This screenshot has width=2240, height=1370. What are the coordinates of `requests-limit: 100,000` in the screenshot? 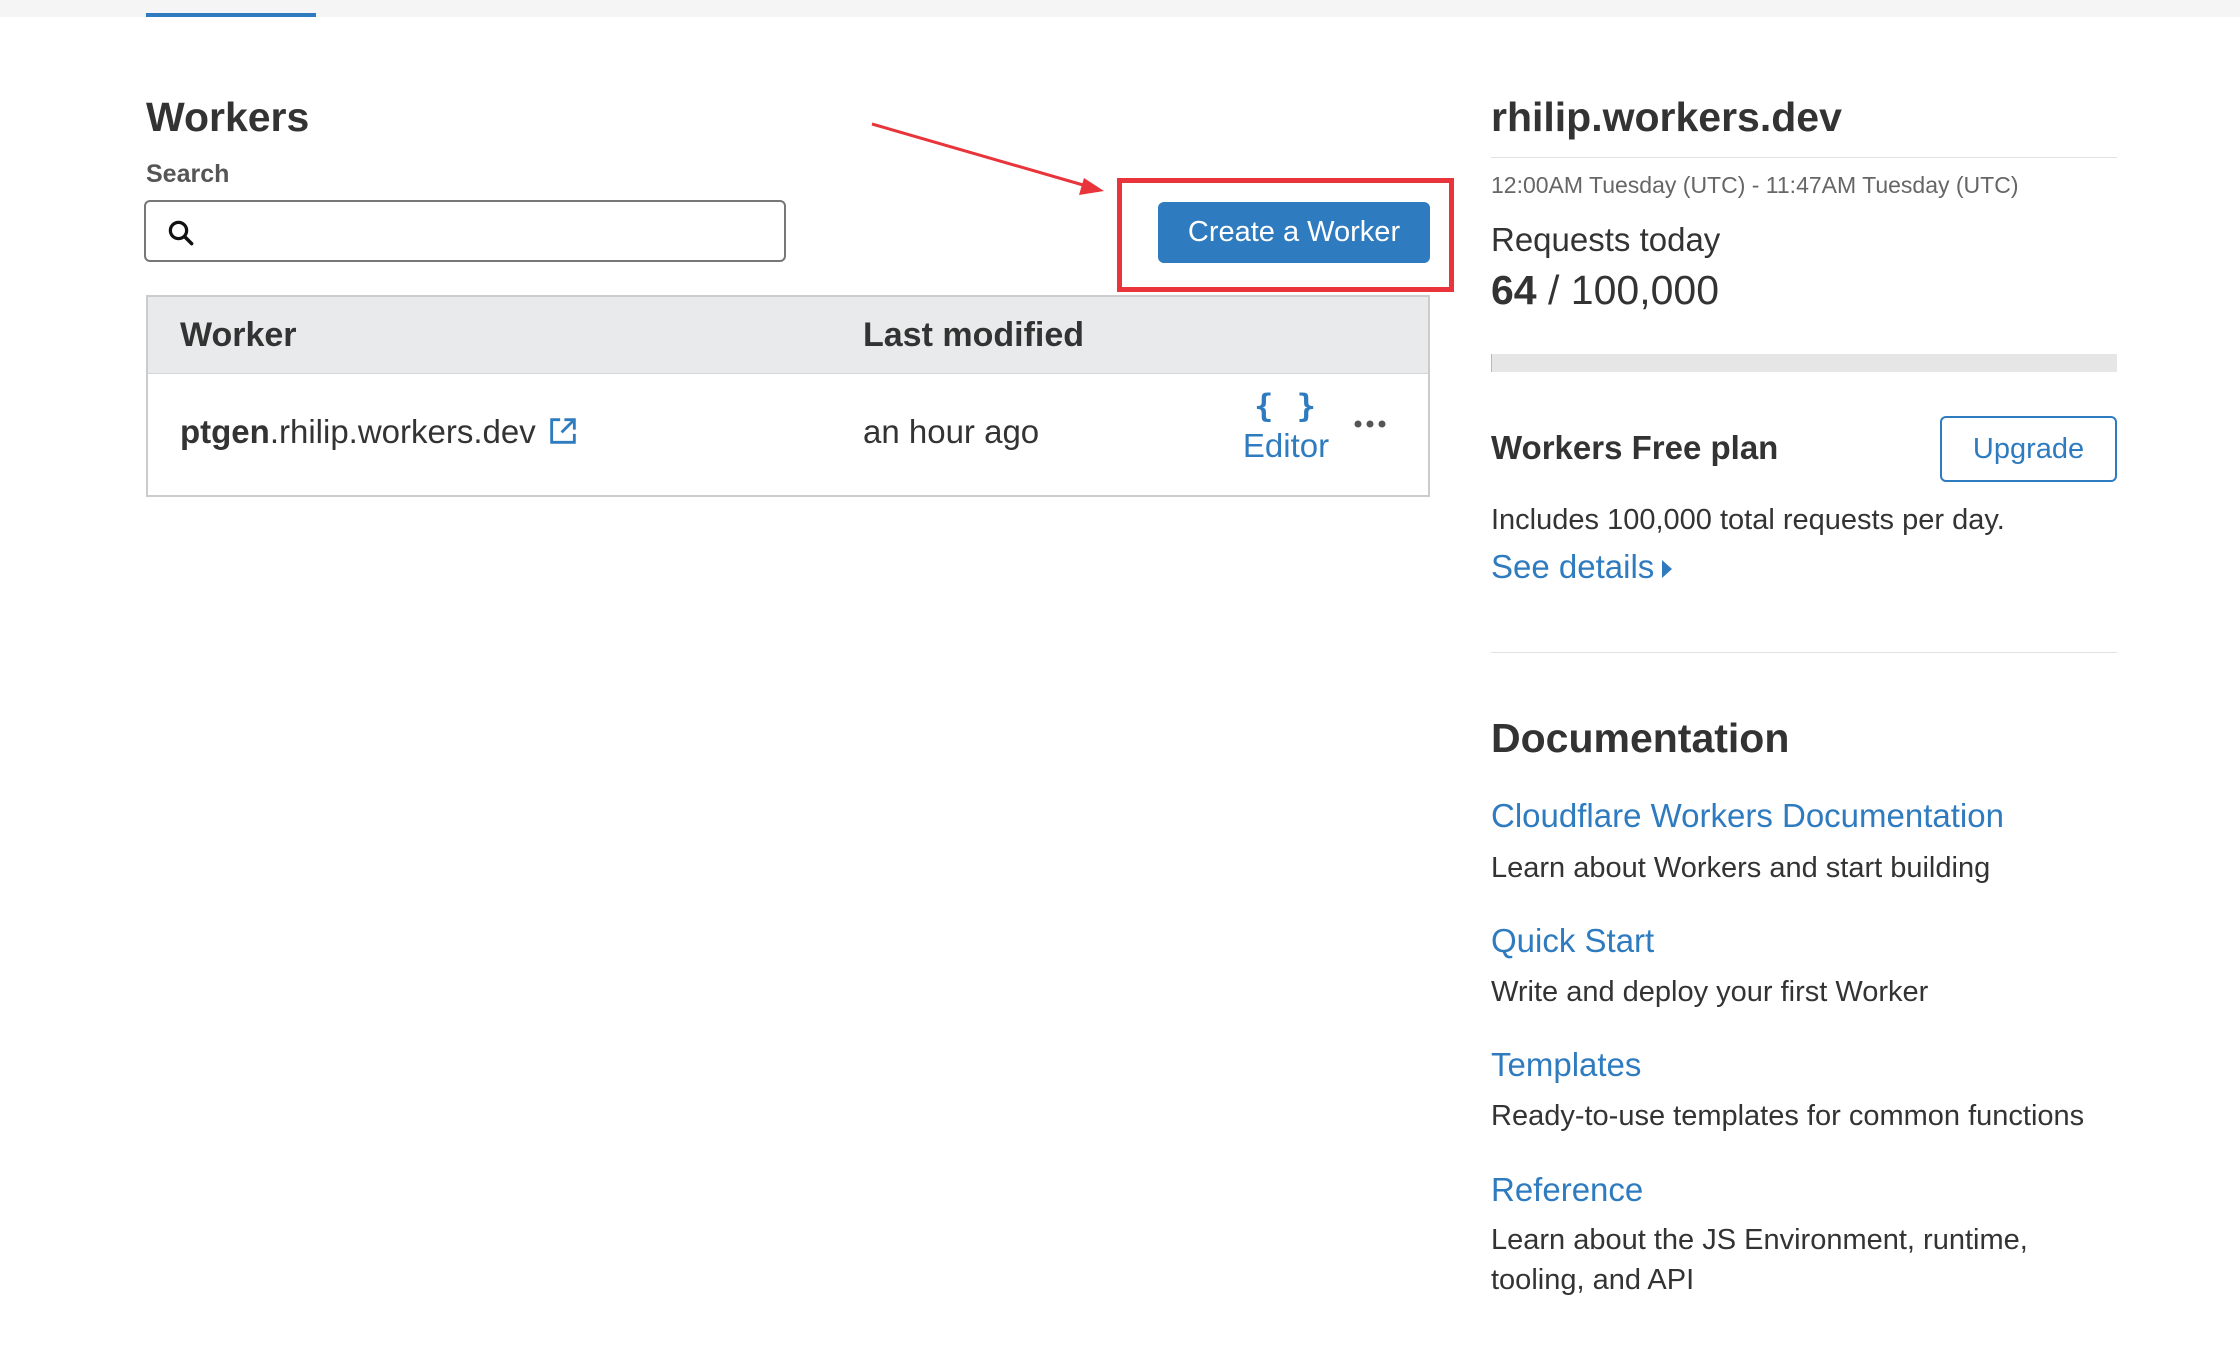 It's located at (1645, 290).